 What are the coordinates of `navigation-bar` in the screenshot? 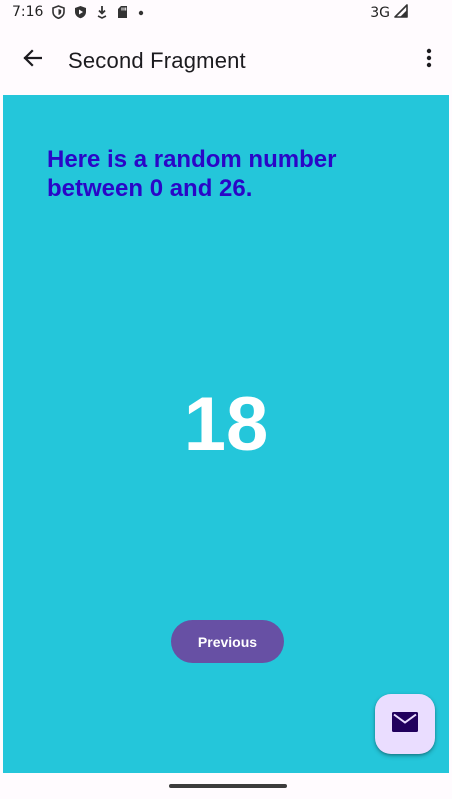 It's located at (226, 786).